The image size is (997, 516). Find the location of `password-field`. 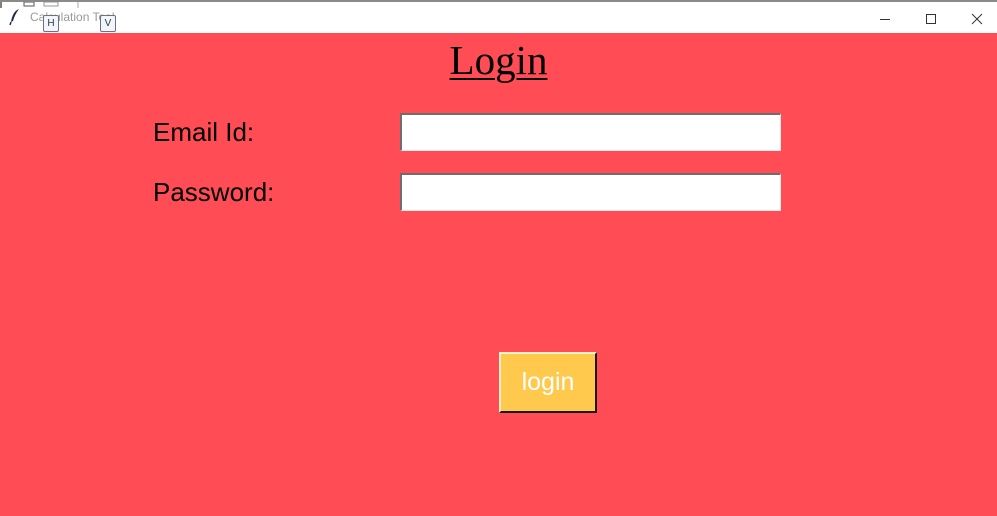

password-field is located at coordinates (590, 192).